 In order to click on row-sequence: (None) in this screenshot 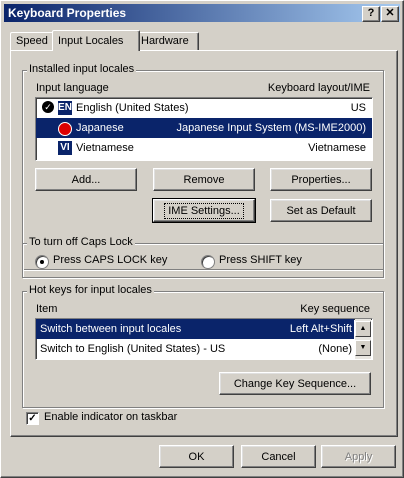, I will do `click(335, 349)`.